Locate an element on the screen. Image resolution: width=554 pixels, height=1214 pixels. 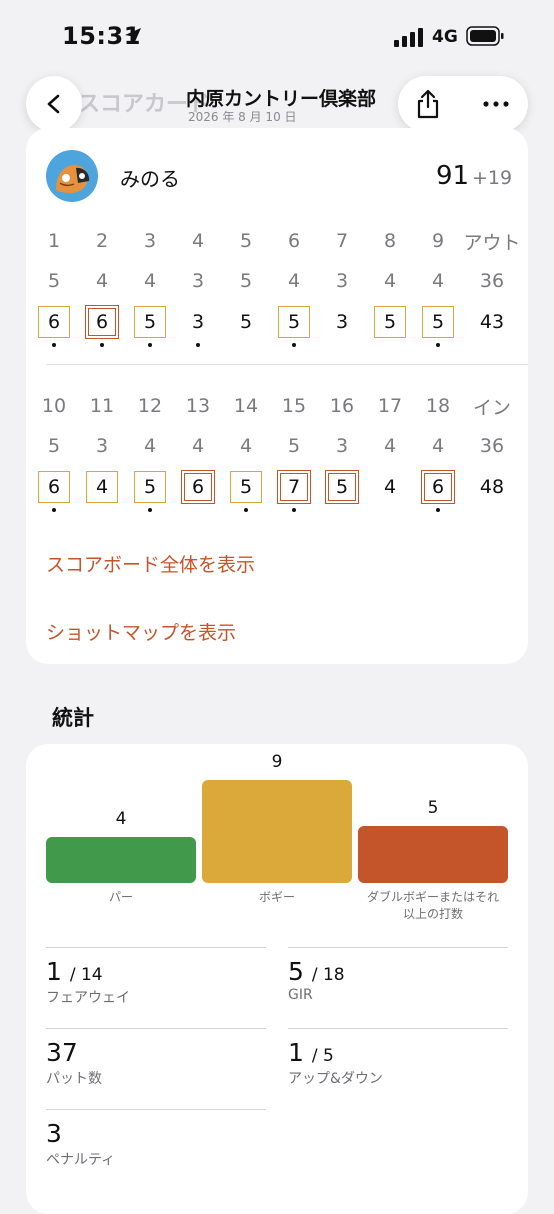
hole-number: 1 is located at coordinates (54, 241).